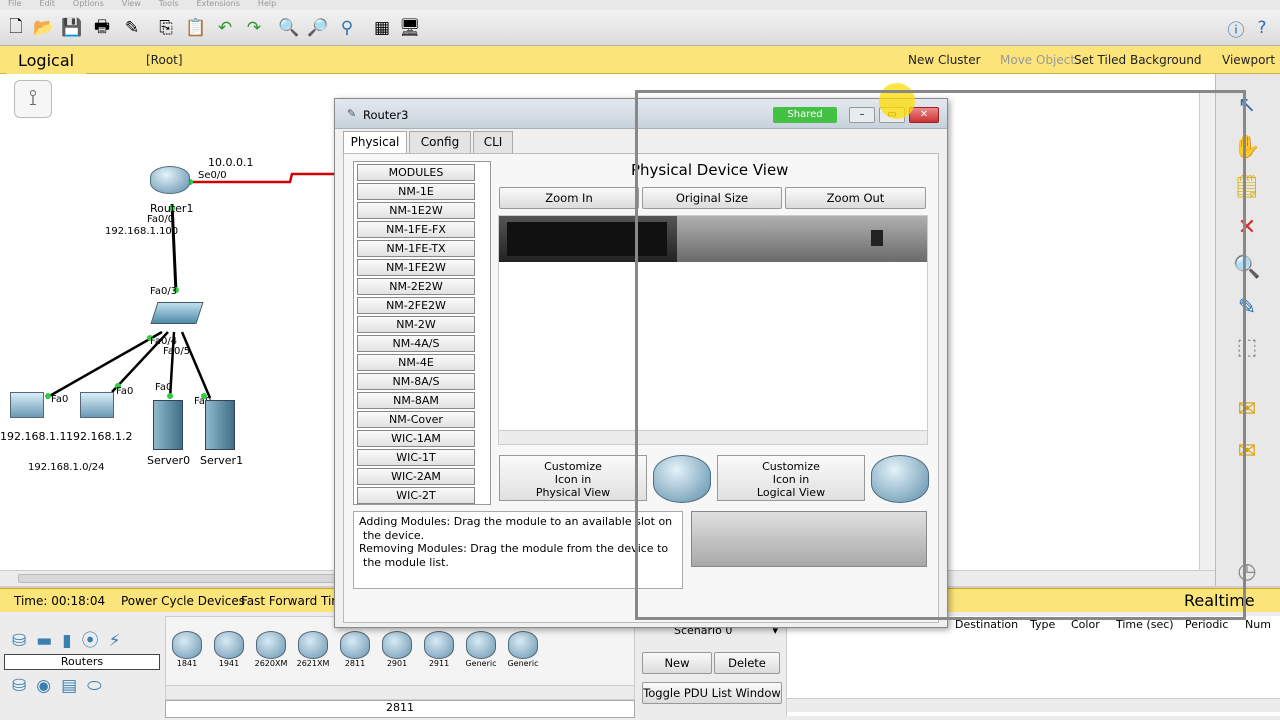  What do you see at coordinates (382, 28) in the screenshot?
I see `palette-icon: ▦` at bounding box center [382, 28].